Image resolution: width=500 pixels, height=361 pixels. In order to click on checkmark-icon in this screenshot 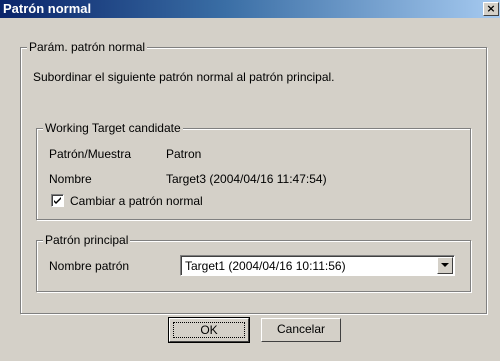, I will do `click(57, 200)`.